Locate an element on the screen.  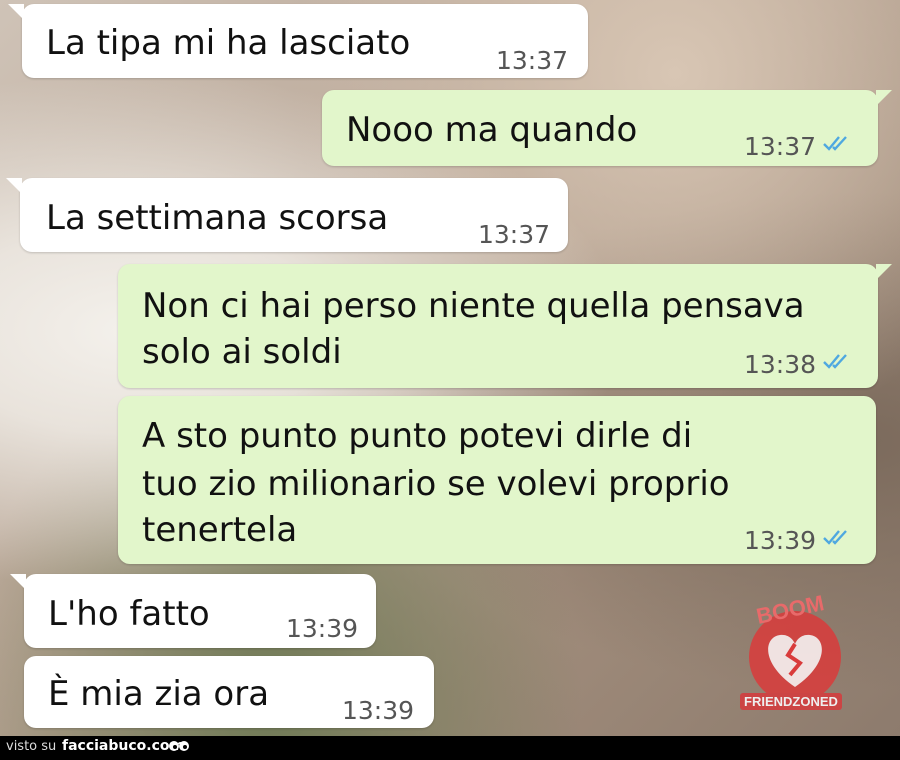
message-text: Nooo ma quando is located at coordinates (492, 130).